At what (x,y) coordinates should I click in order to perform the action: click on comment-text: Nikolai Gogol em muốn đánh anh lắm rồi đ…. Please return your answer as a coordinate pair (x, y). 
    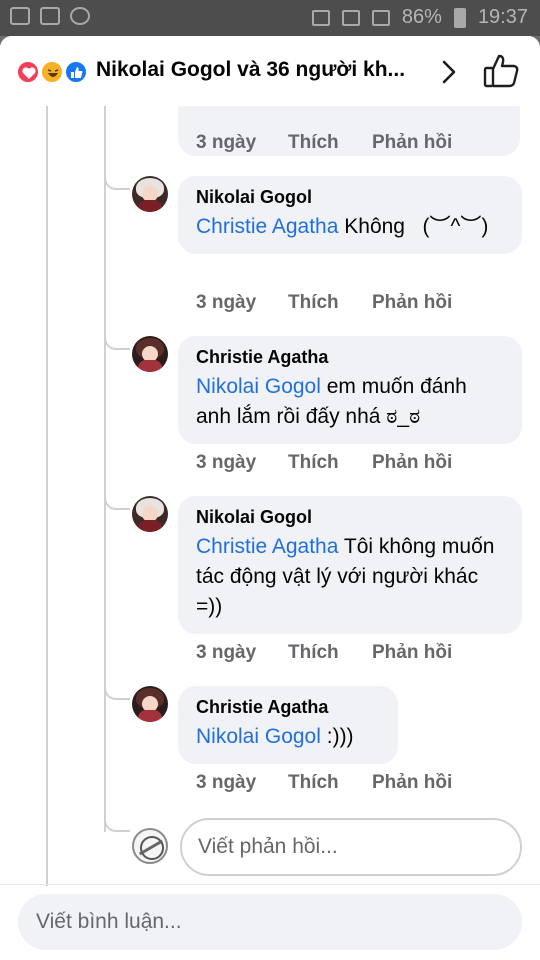
    Looking at the image, I should click on (350, 402).